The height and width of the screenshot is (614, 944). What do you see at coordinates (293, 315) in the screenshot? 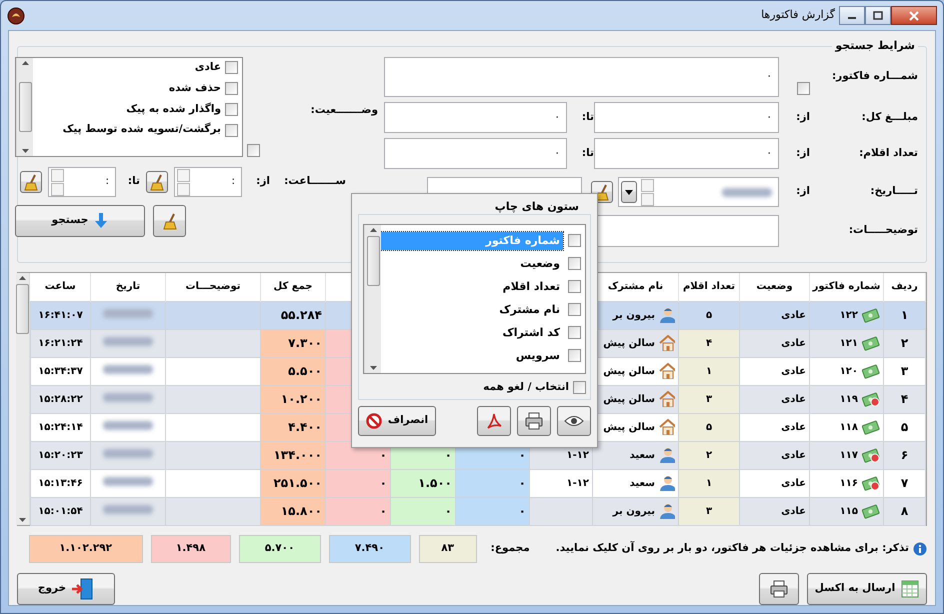
I see `table-cell: ۵۵.۲۸۴` at bounding box center [293, 315].